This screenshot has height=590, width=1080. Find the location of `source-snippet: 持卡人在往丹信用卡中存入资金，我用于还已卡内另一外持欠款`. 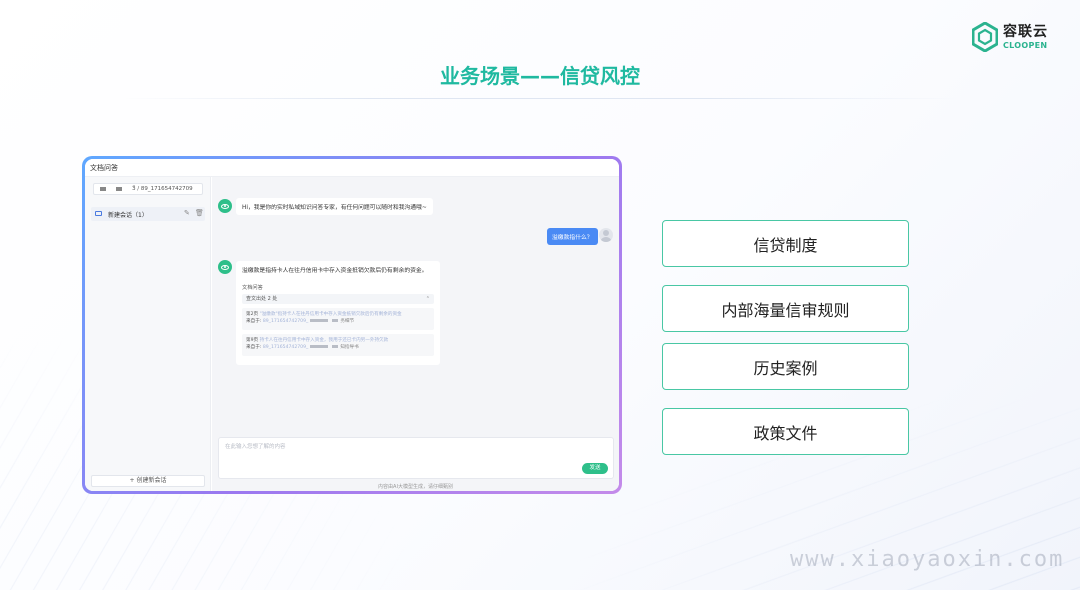

source-snippet: 持卡人在往丹信用卡中存入资金，我用于还已卡内另一外持欠款 is located at coordinates (324, 340).